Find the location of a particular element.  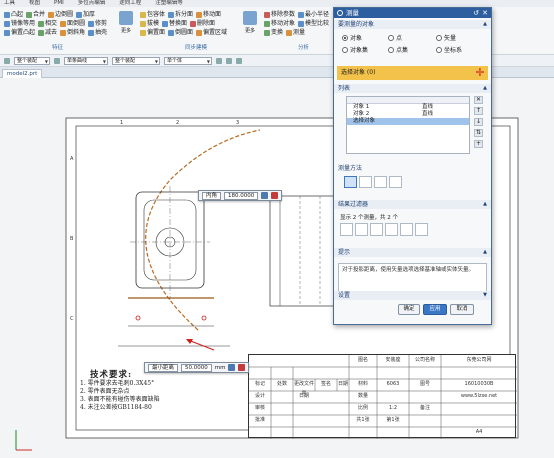

method-projected-icon is located at coordinates (365, 182).